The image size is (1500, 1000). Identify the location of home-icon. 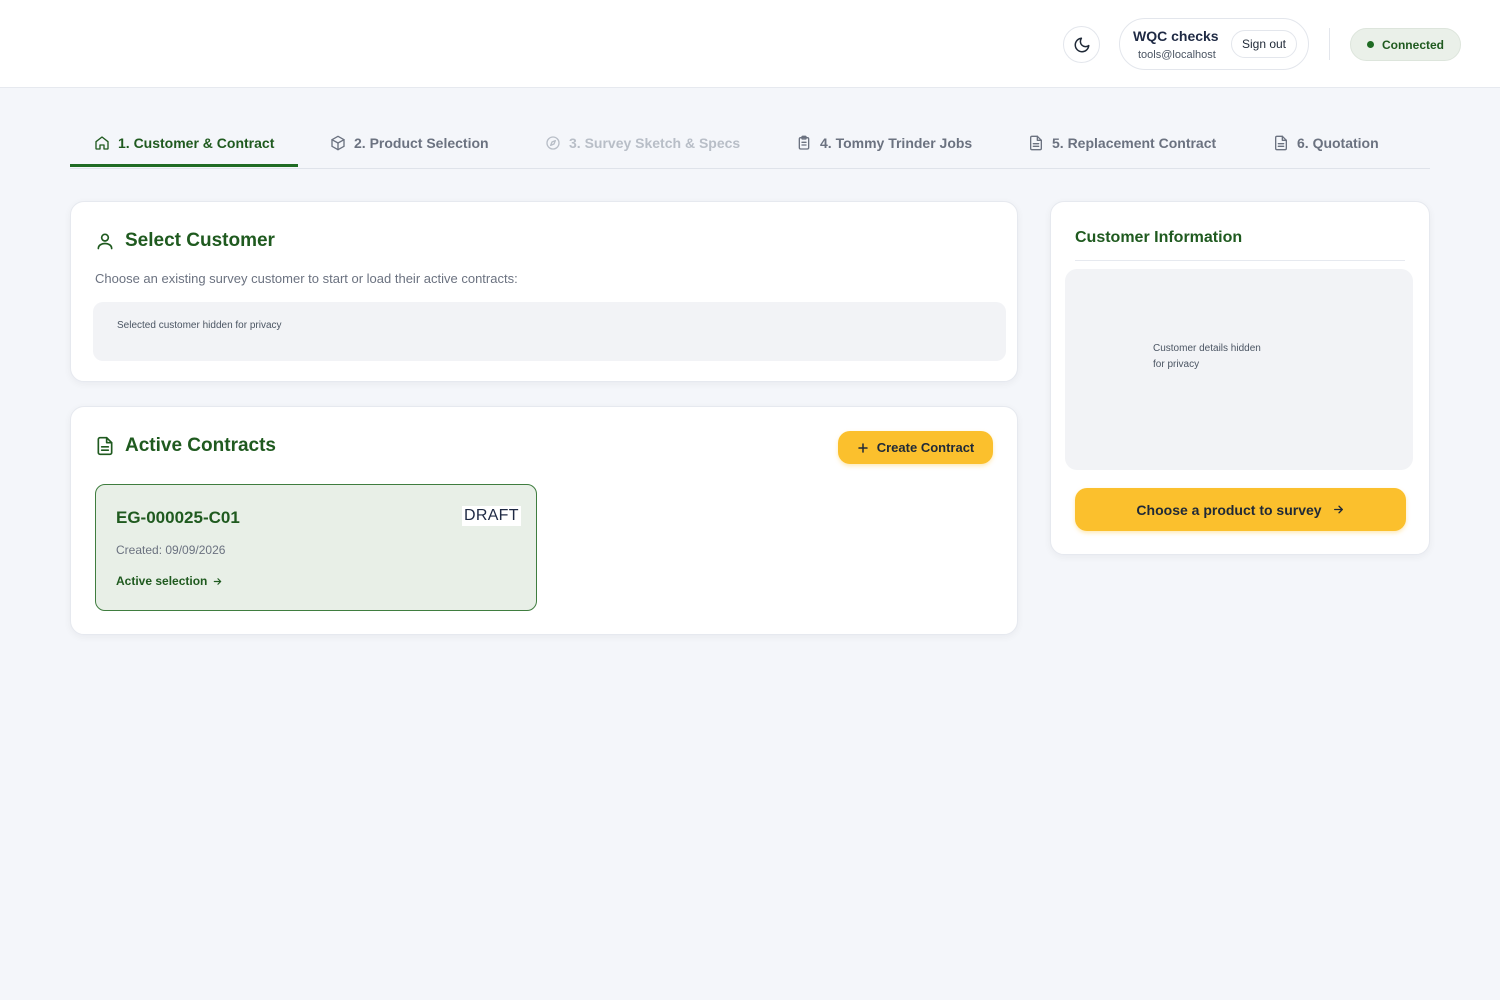
(102, 143).